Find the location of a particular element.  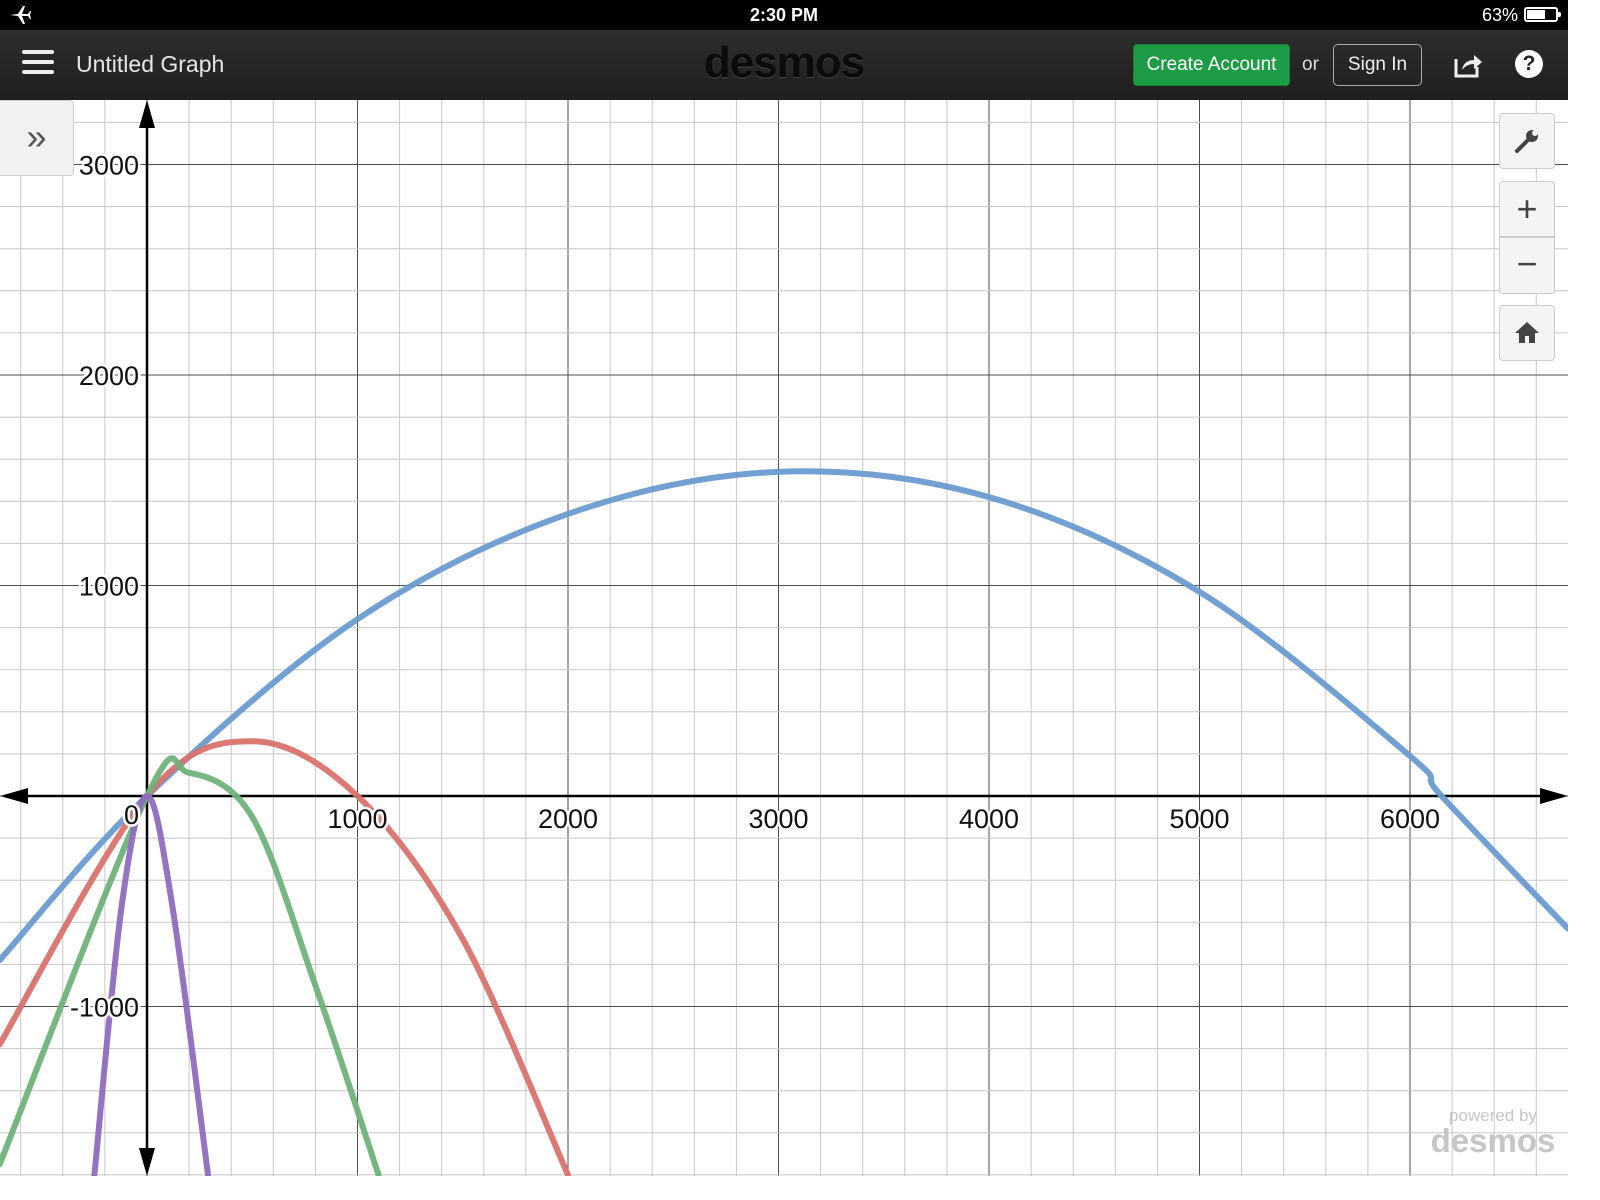

battery-percent: 63% is located at coordinates (1499, 15).